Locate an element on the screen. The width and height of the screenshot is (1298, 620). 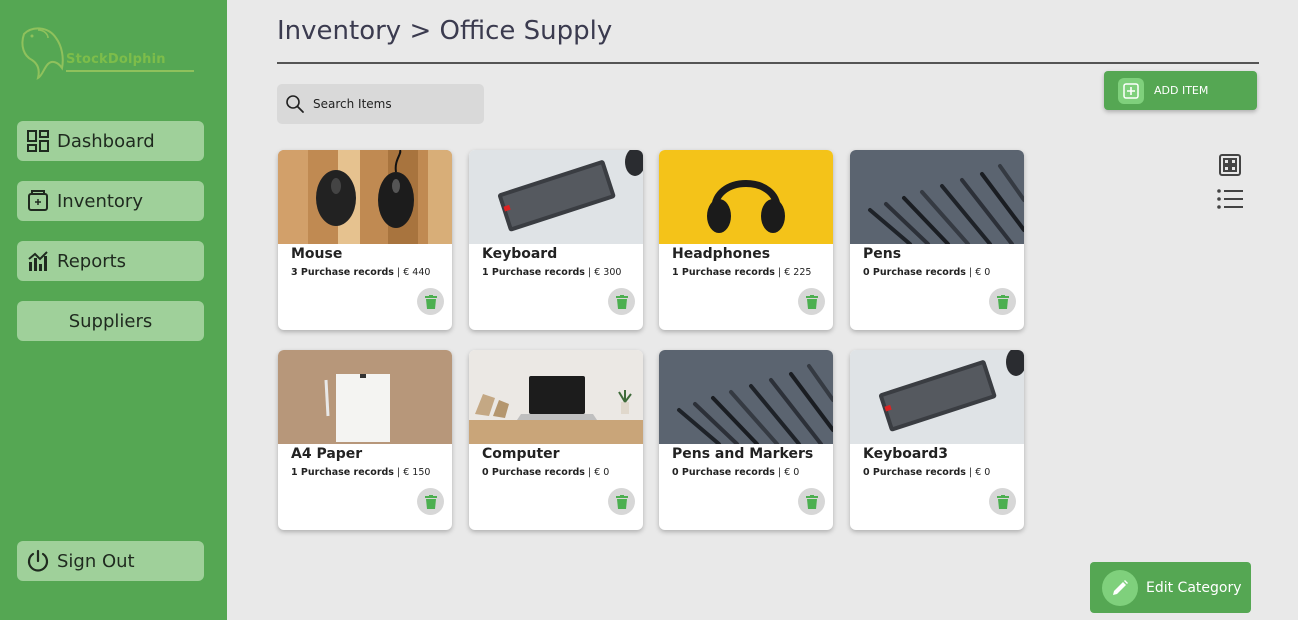
nav-inventory: Inventory is located at coordinates (110, 201).